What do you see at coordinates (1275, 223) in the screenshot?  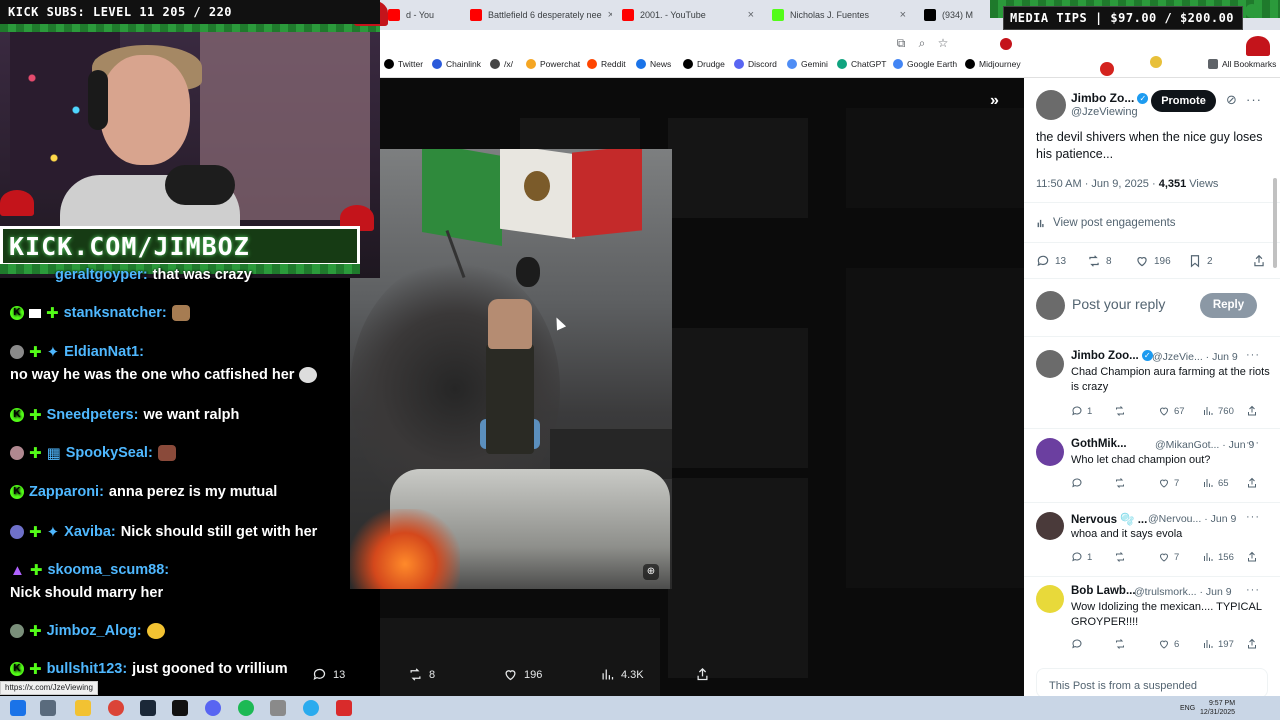 I see `scrollbar` at bounding box center [1275, 223].